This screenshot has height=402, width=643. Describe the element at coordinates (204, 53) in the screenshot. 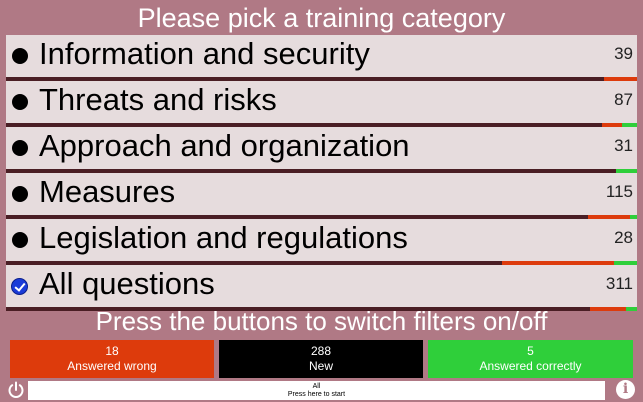

I see `category-label: Information and security` at that location.